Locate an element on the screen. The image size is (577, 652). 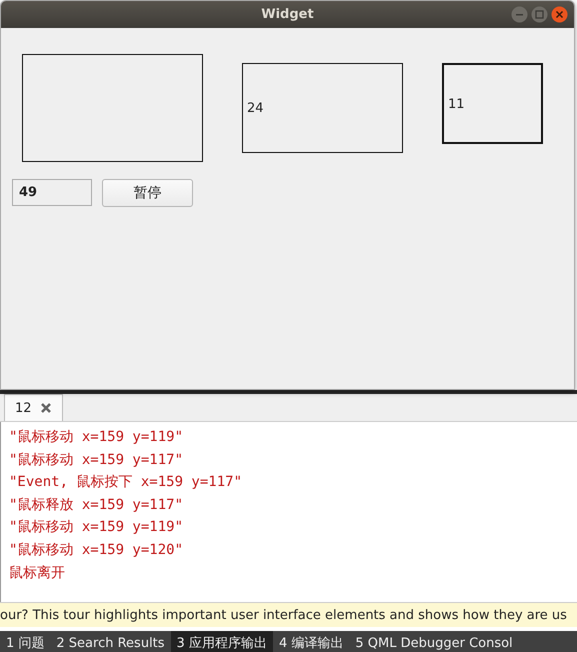
number-field: 49 is located at coordinates (52, 192).